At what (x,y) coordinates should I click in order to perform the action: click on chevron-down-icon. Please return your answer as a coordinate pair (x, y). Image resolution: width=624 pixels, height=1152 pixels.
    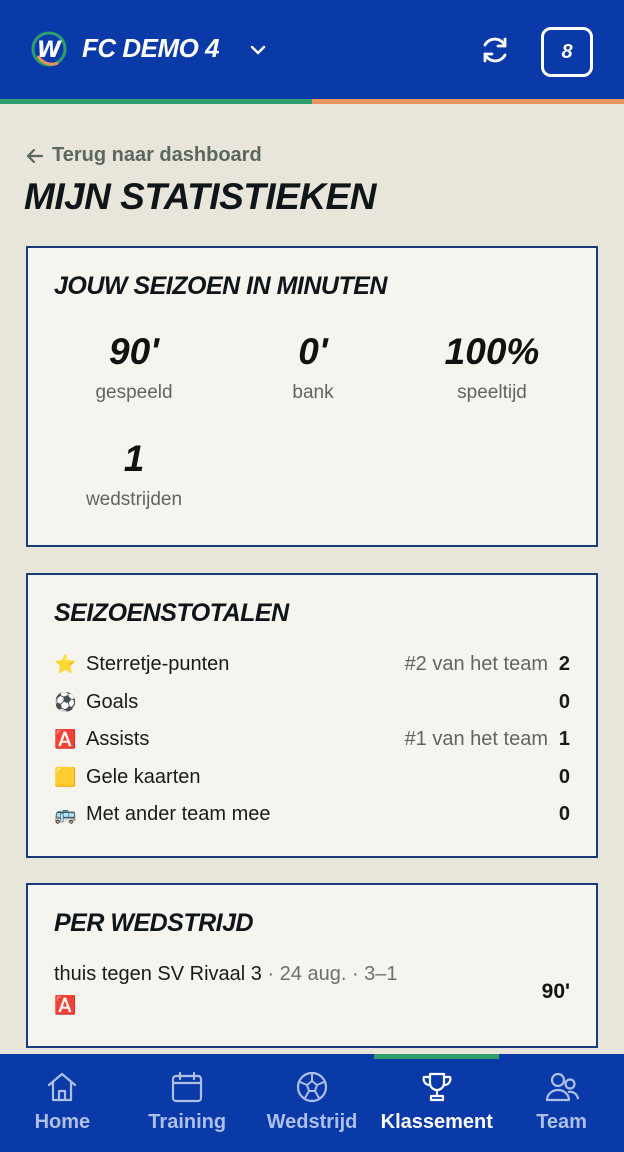
    Looking at the image, I should click on (258, 50).